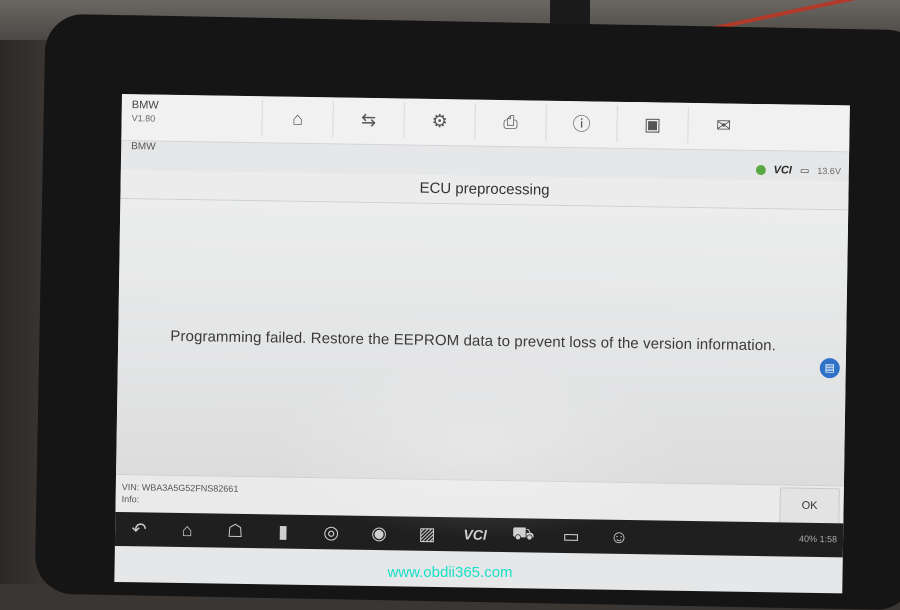 This screenshot has width=900, height=610. Describe the element at coordinates (368, 120) in the screenshot. I see `vehicle-swap-icon: ⇆` at that location.